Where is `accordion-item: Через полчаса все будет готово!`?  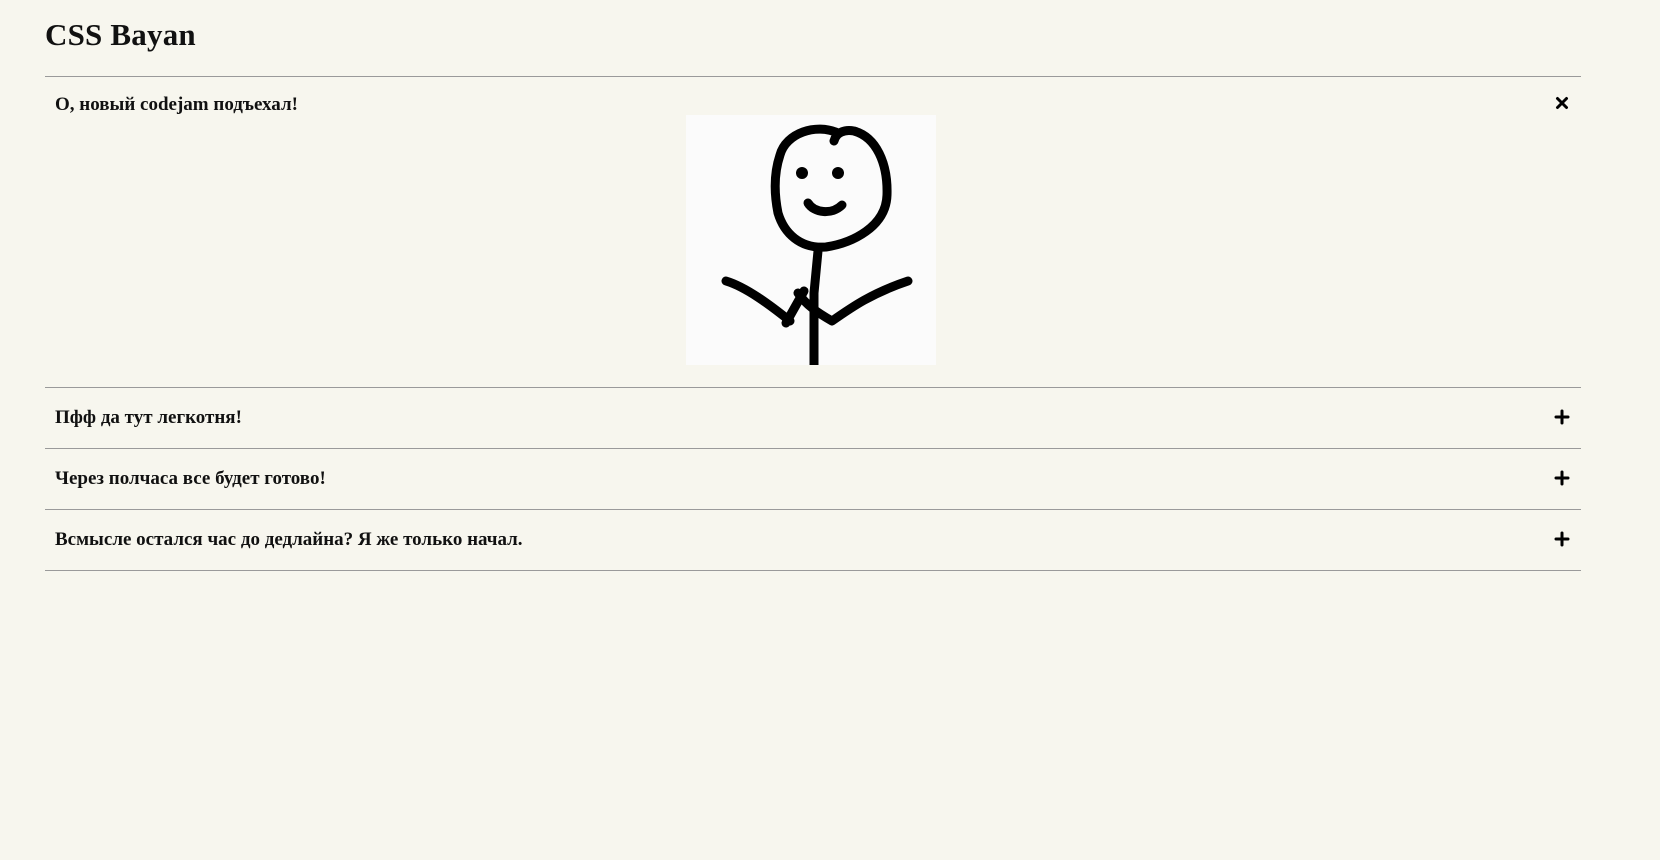
accordion-item: Через полчаса все будет готово! is located at coordinates (813, 479).